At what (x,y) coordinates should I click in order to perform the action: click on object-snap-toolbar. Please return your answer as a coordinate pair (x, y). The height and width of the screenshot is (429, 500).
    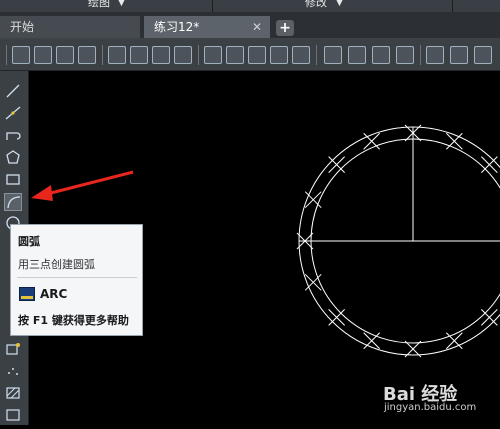
    Looking at the image, I should click on (250, 55).